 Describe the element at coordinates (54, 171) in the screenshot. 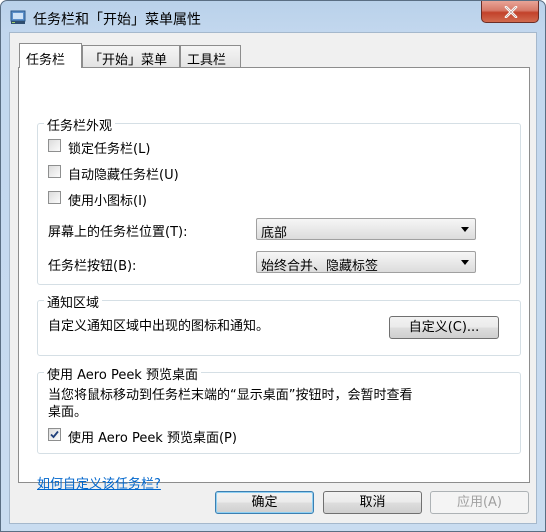

I see `autohide-taskbar-checkbox` at that location.